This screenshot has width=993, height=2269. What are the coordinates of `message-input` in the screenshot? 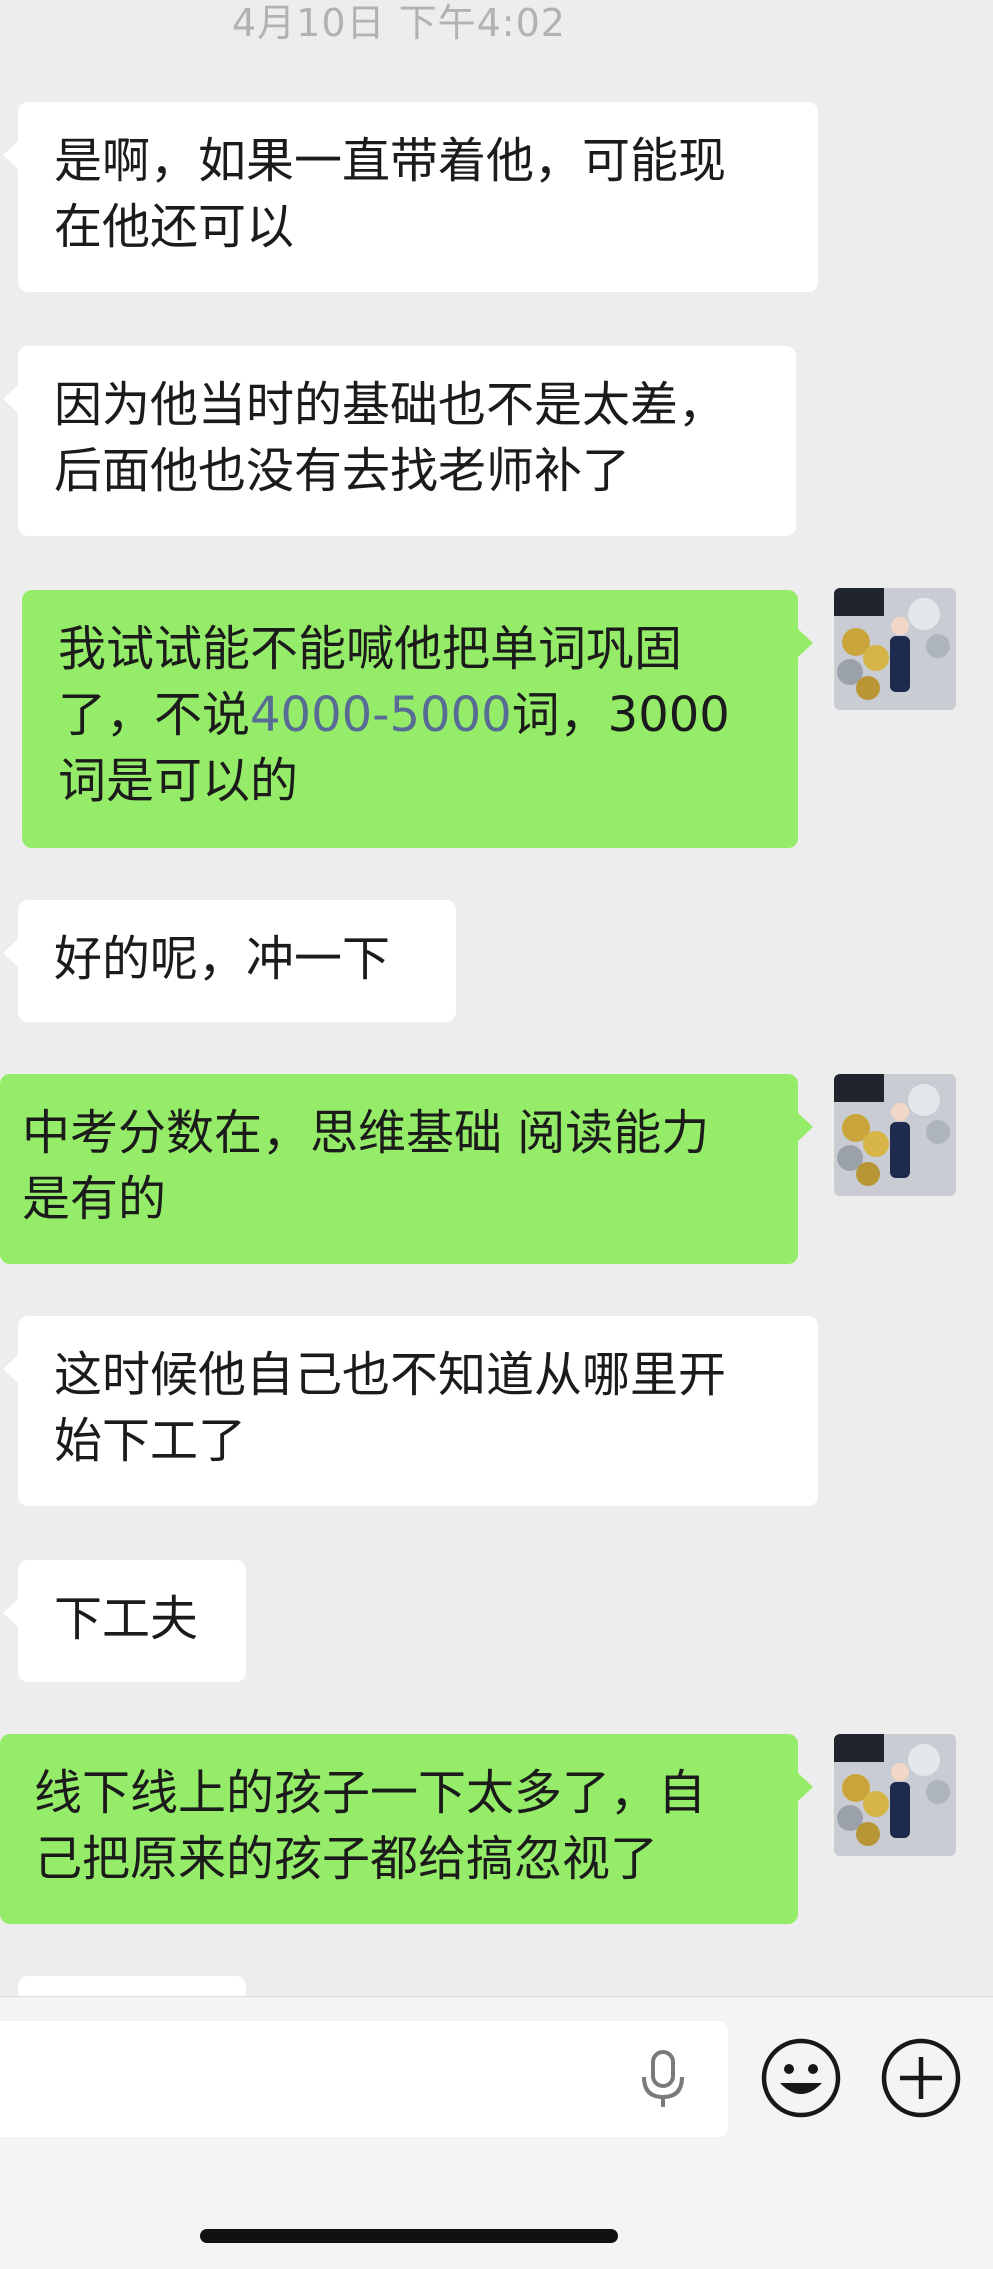 It's located at (364, 2079).